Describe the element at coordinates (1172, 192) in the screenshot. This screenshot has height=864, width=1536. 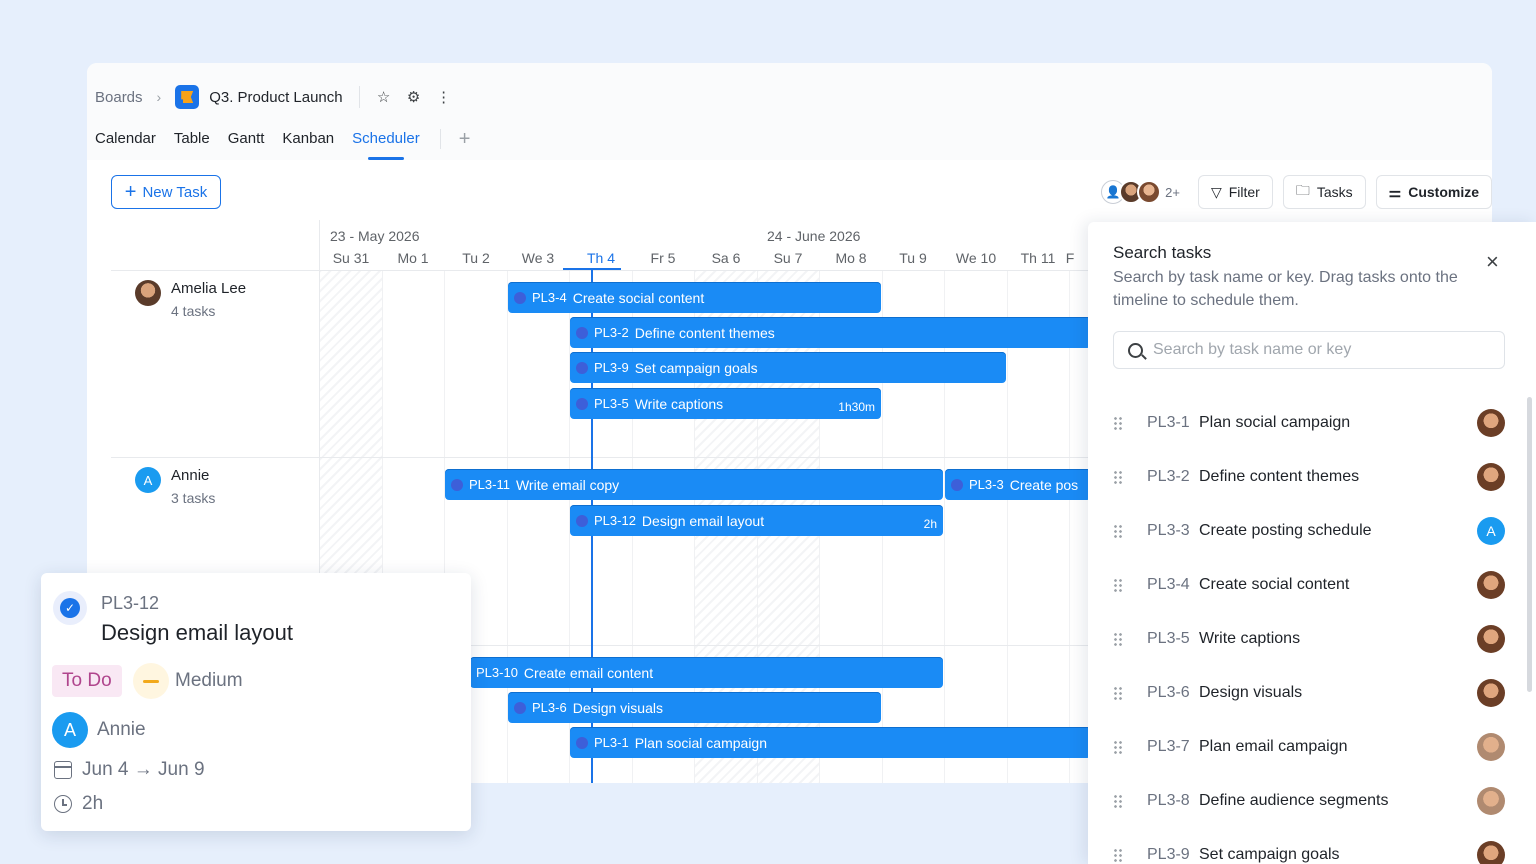
I see `avatar-more-count: 2+` at that location.